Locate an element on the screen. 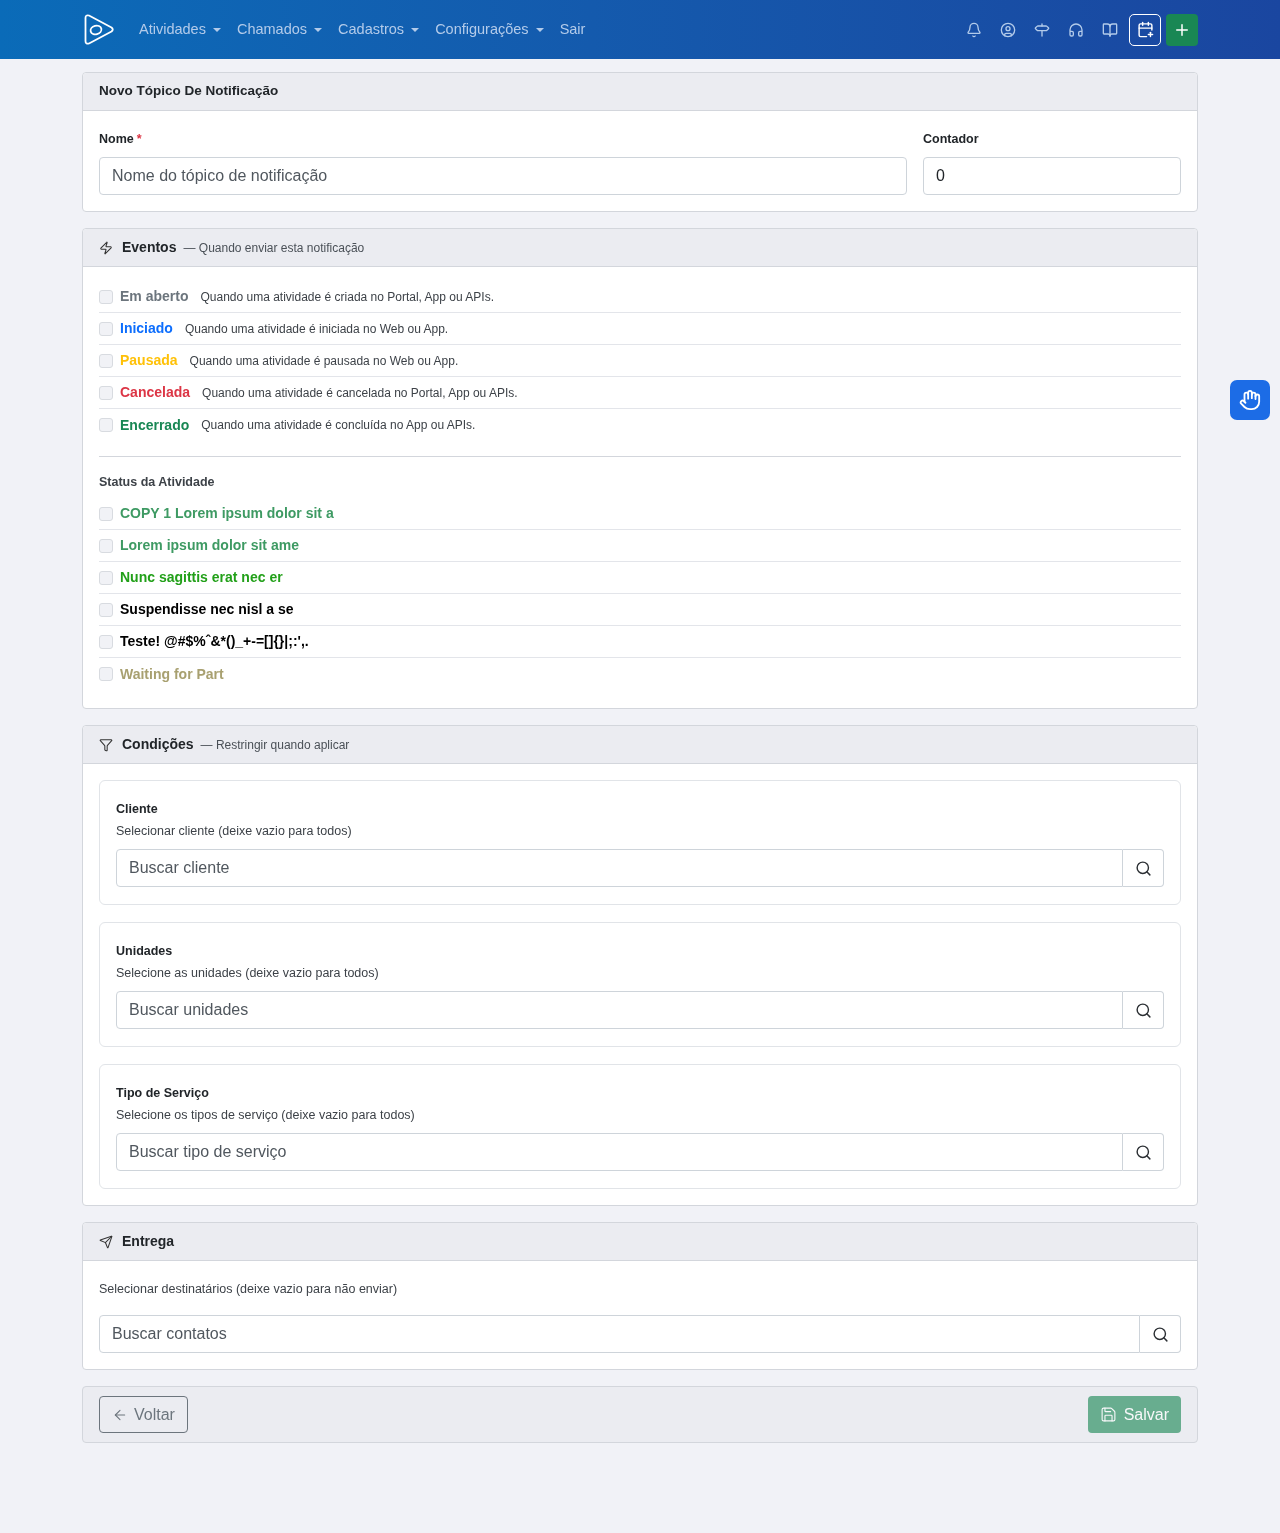 The height and width of the screenshot is (1533, 1280). condition-hint: Selecione os tipos de serviço (deixe vazio para todos) is located at coordinates (265, 1115).